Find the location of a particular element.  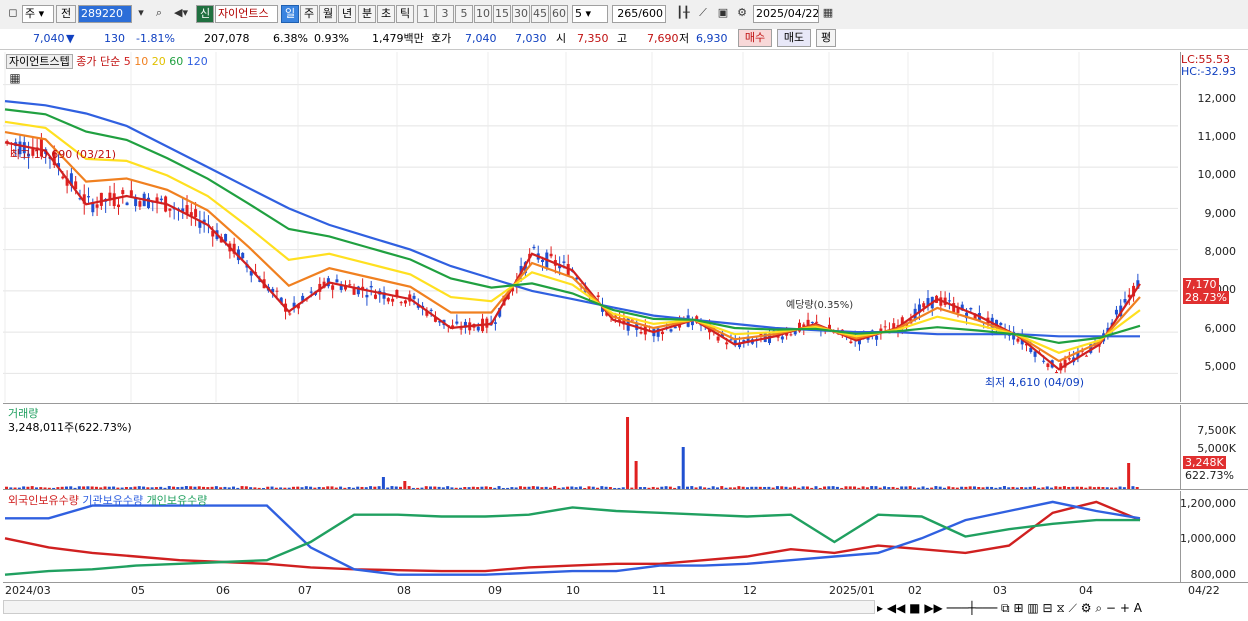

high-note: 최고 10,690 (03/21) is located at coordinates (63, 154).